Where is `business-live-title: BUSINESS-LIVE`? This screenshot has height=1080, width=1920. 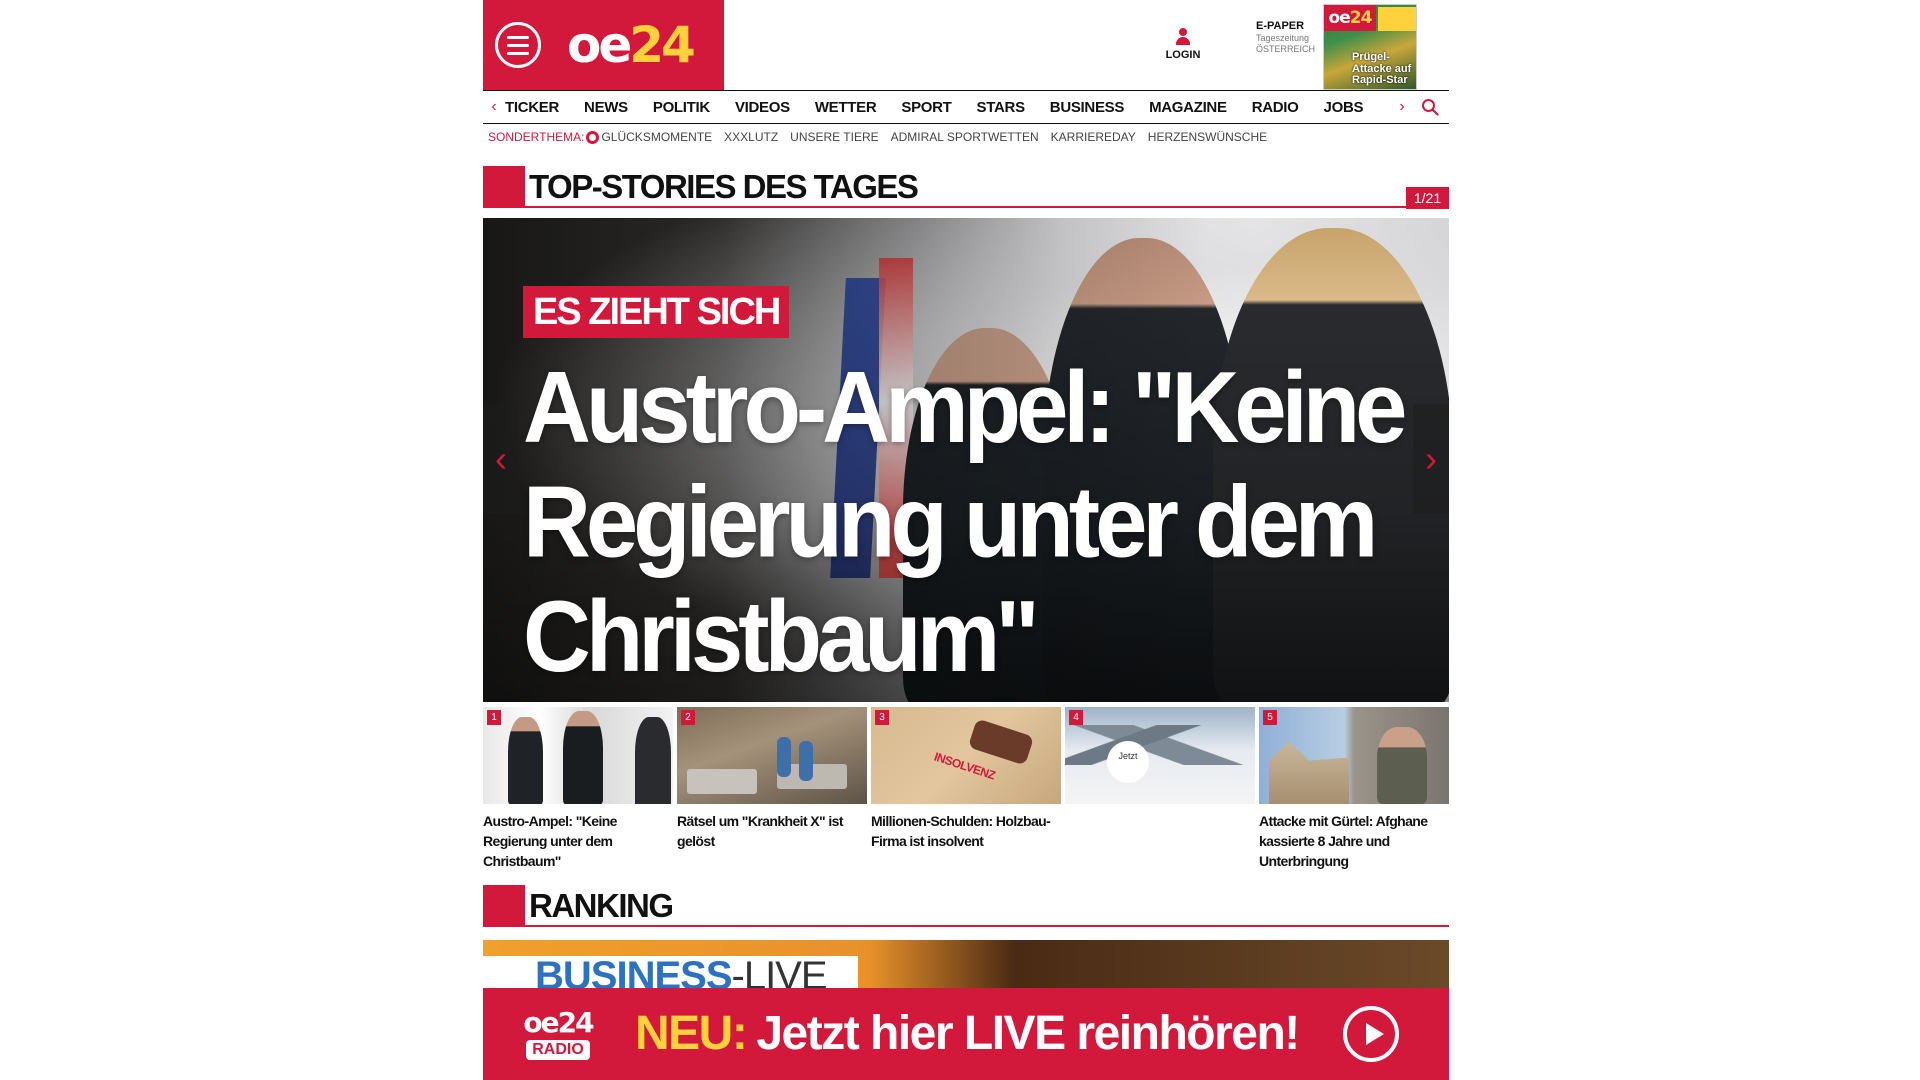 business-live-title: BUSINESS-LIVE is located at coordinates (670, 973).